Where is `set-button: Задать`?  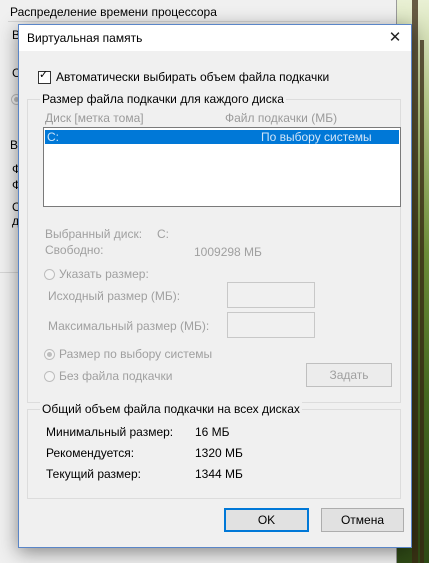 set-button: Задать is located at coordinates (349, 375).